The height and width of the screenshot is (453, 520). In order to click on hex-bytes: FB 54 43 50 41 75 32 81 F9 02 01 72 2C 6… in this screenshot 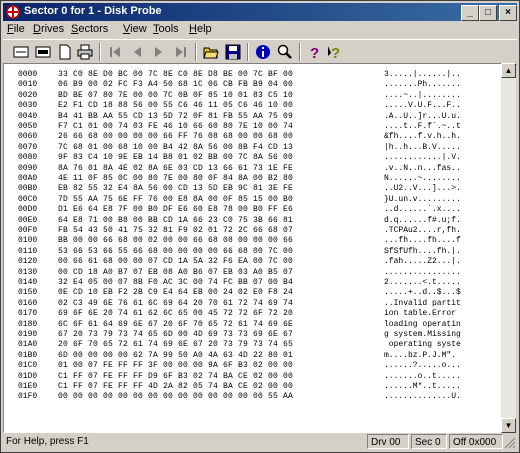, I will do `click(176, 230)`.